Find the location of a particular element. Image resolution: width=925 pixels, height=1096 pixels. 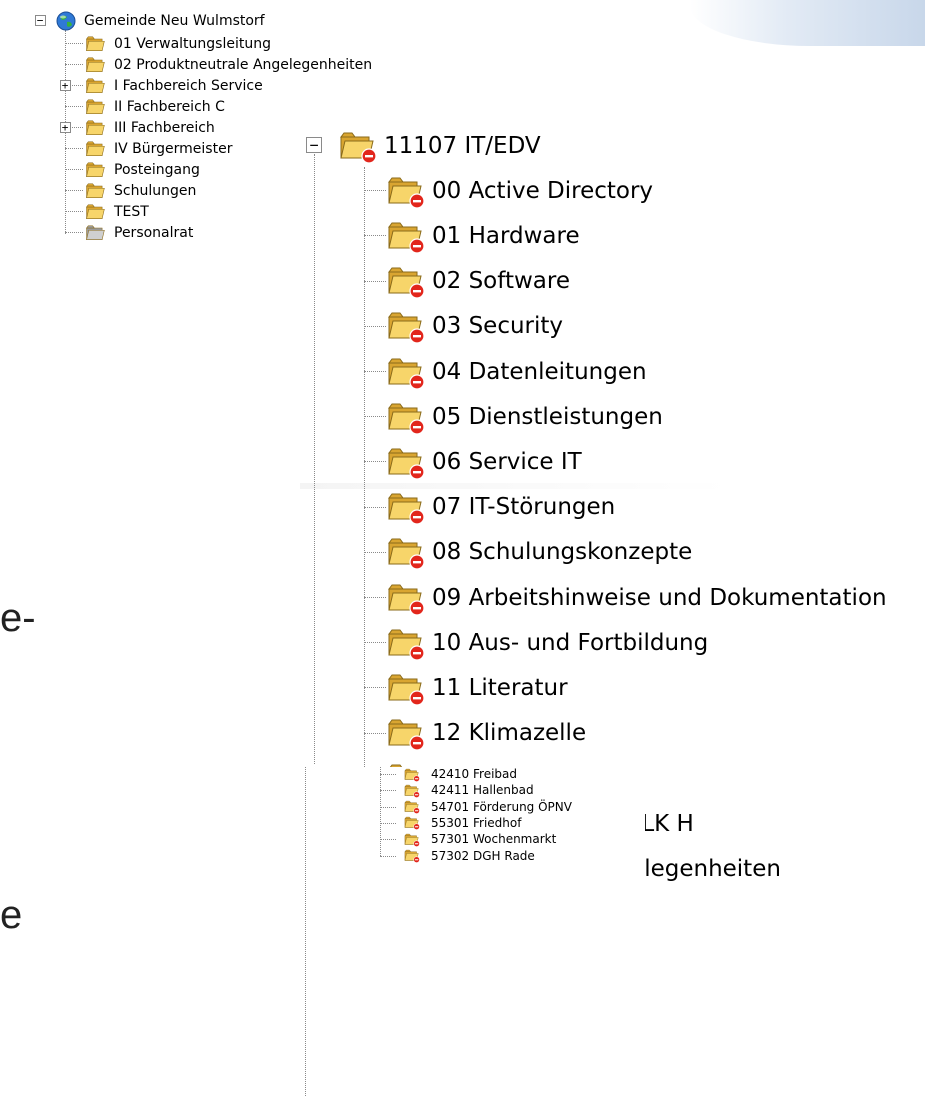

tree-item-label: 10 Aus- und Fortbildung is located at coordinates (570, 642).